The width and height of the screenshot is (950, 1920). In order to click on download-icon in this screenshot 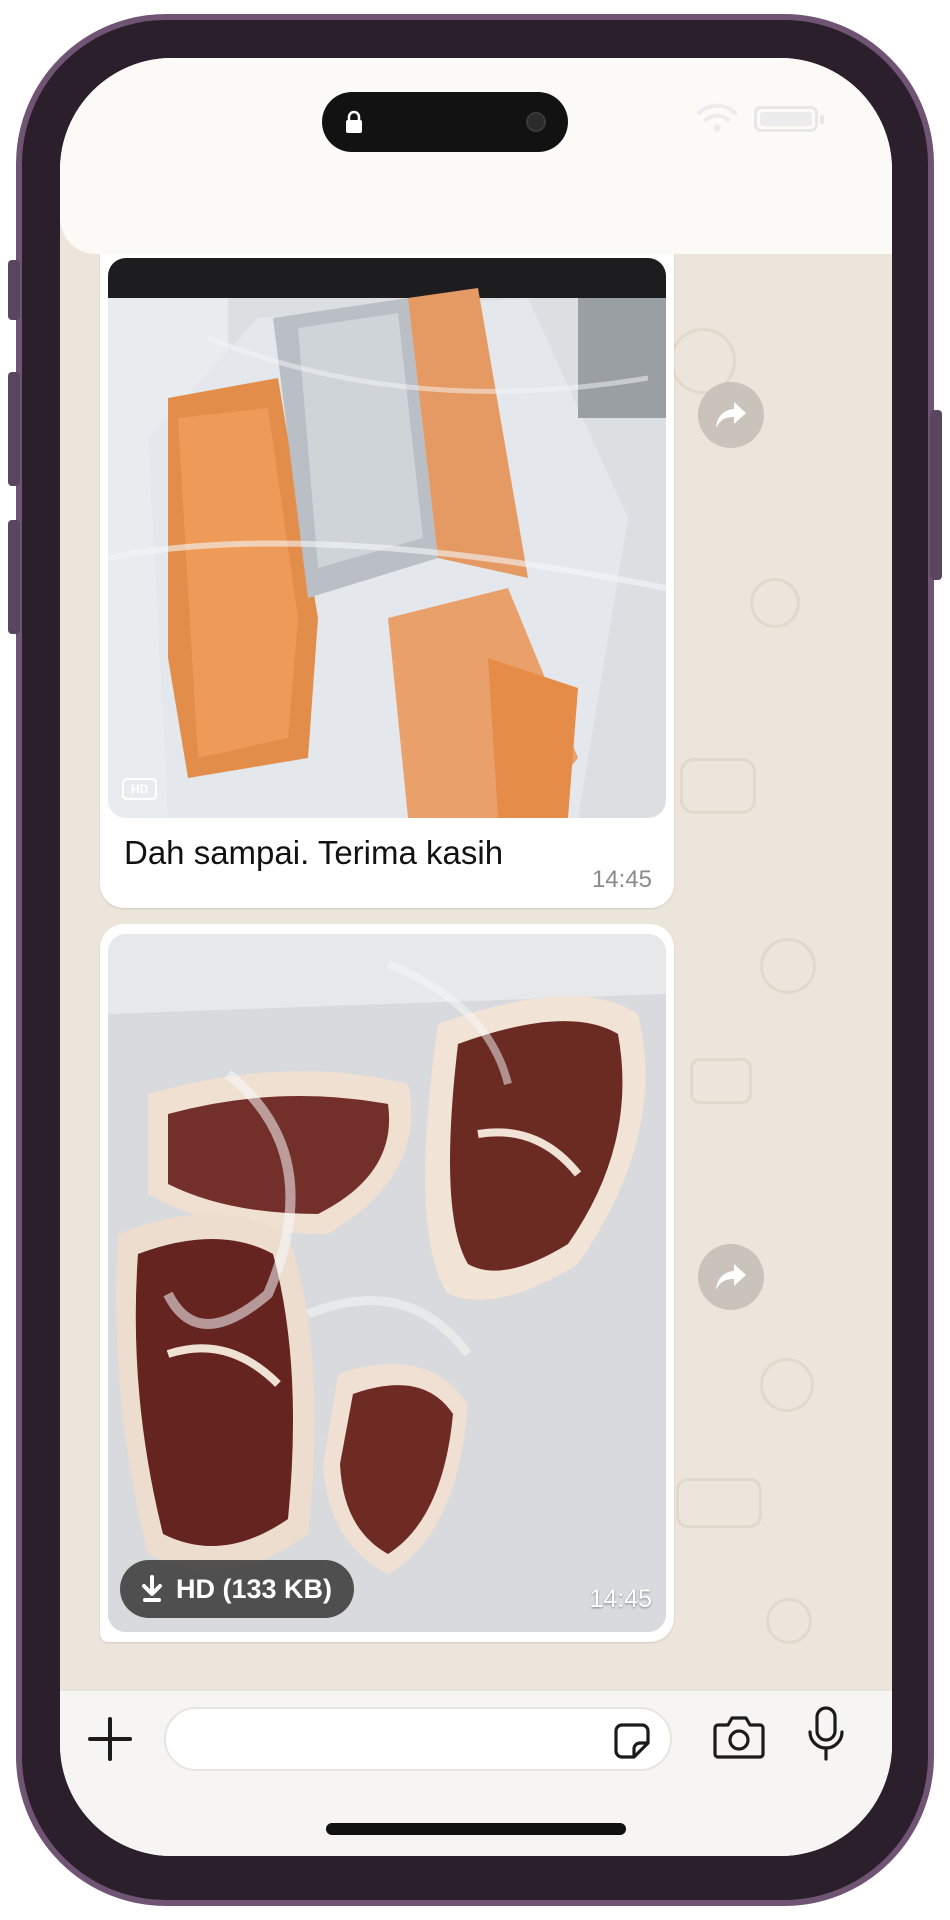, I will do `click(152, 1588)`.